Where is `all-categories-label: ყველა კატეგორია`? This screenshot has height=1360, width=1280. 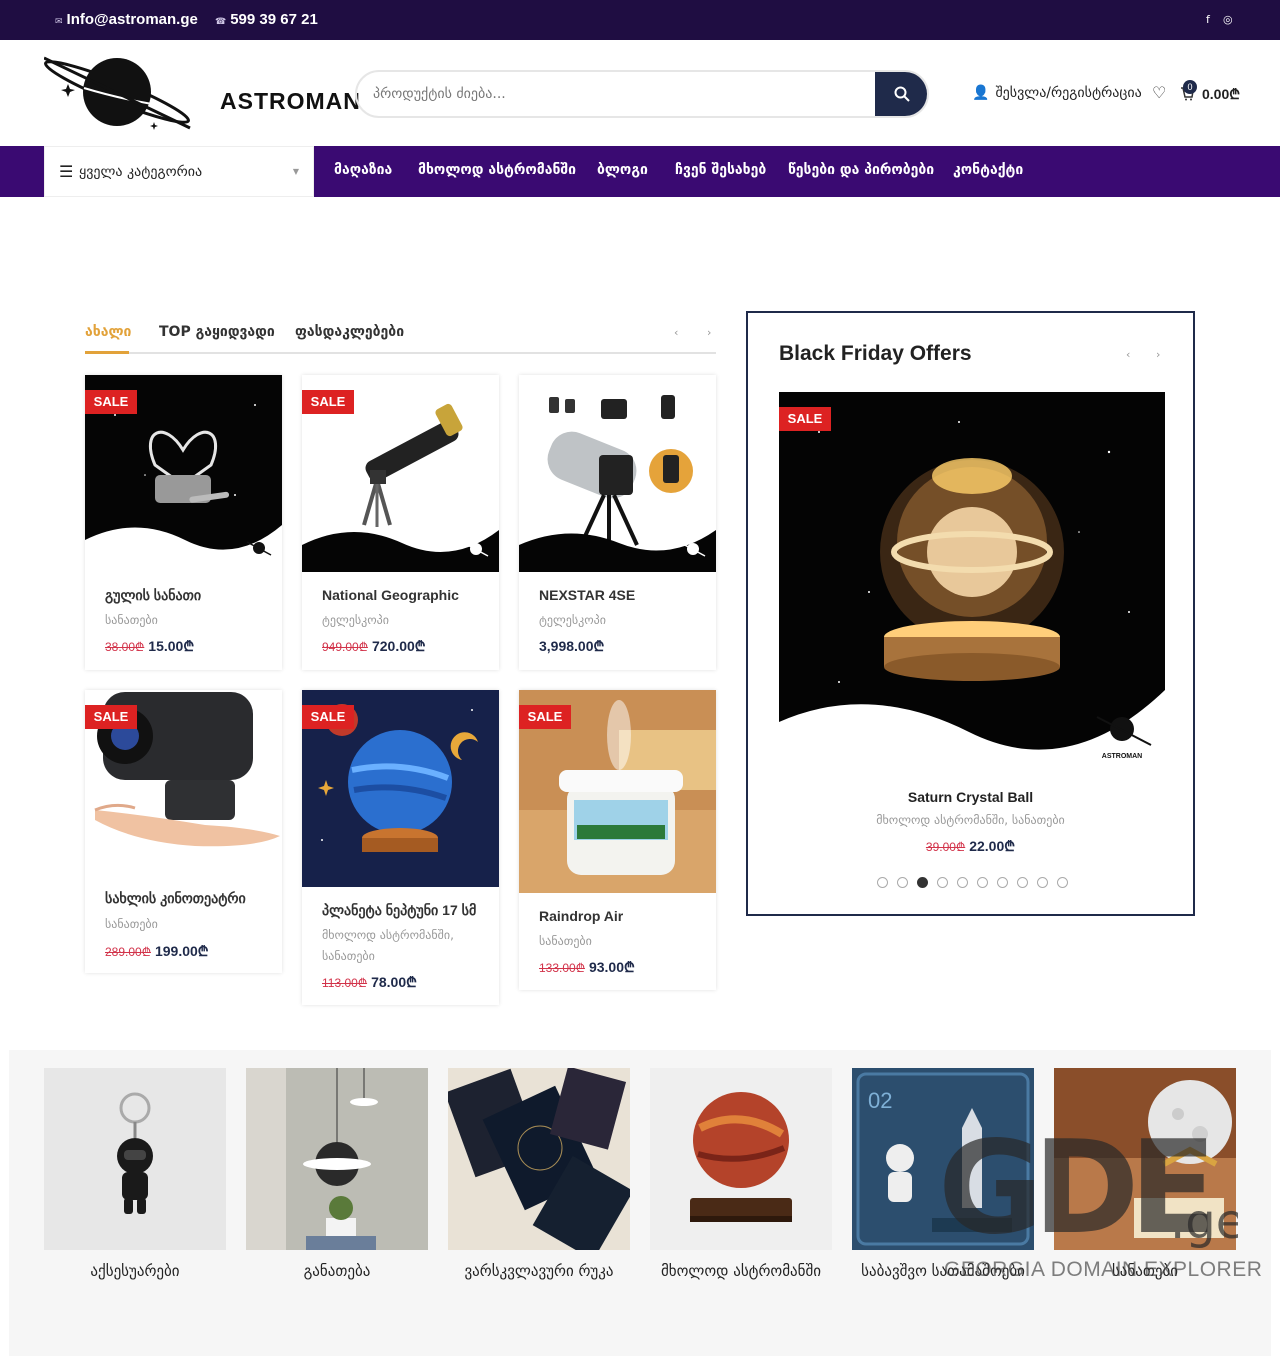
all-categories-label: ყველა კატეგორია is located at coordinates (141, 172).